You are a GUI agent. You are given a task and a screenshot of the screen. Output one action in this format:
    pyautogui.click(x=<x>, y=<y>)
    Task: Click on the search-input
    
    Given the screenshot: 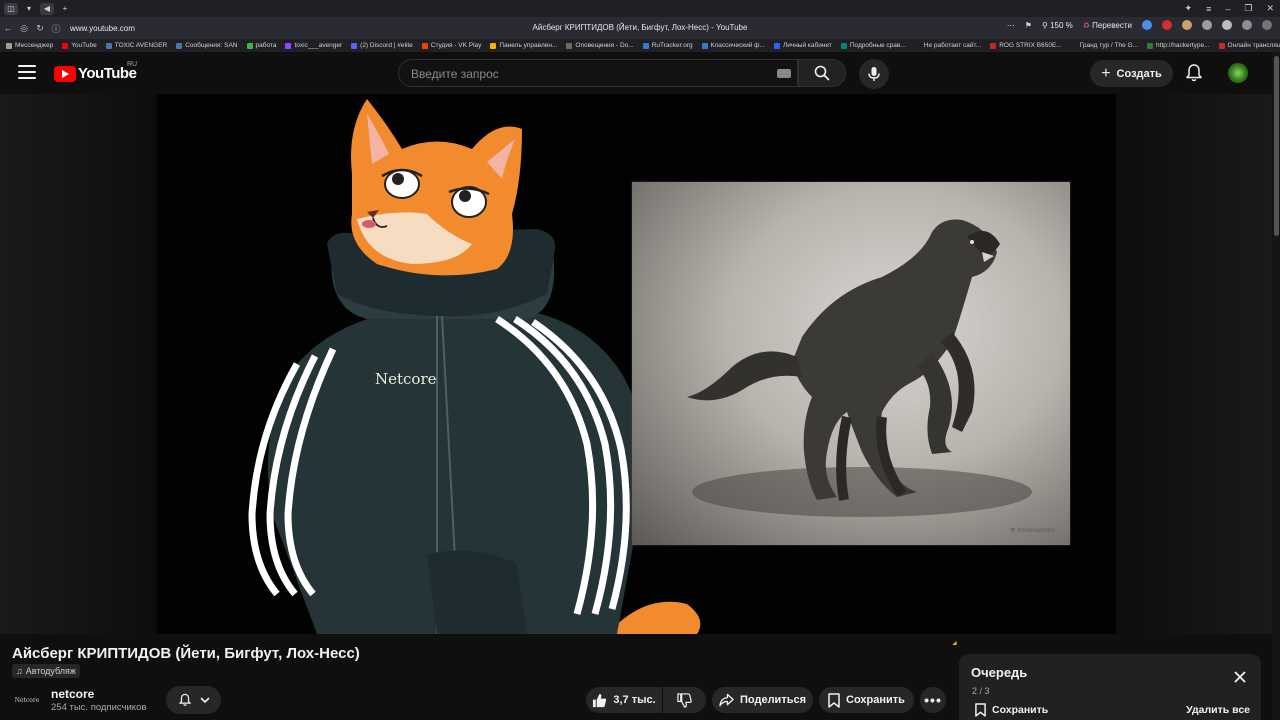 What is the action you would take?
    pyautogui.click(x=581, y=74)
    